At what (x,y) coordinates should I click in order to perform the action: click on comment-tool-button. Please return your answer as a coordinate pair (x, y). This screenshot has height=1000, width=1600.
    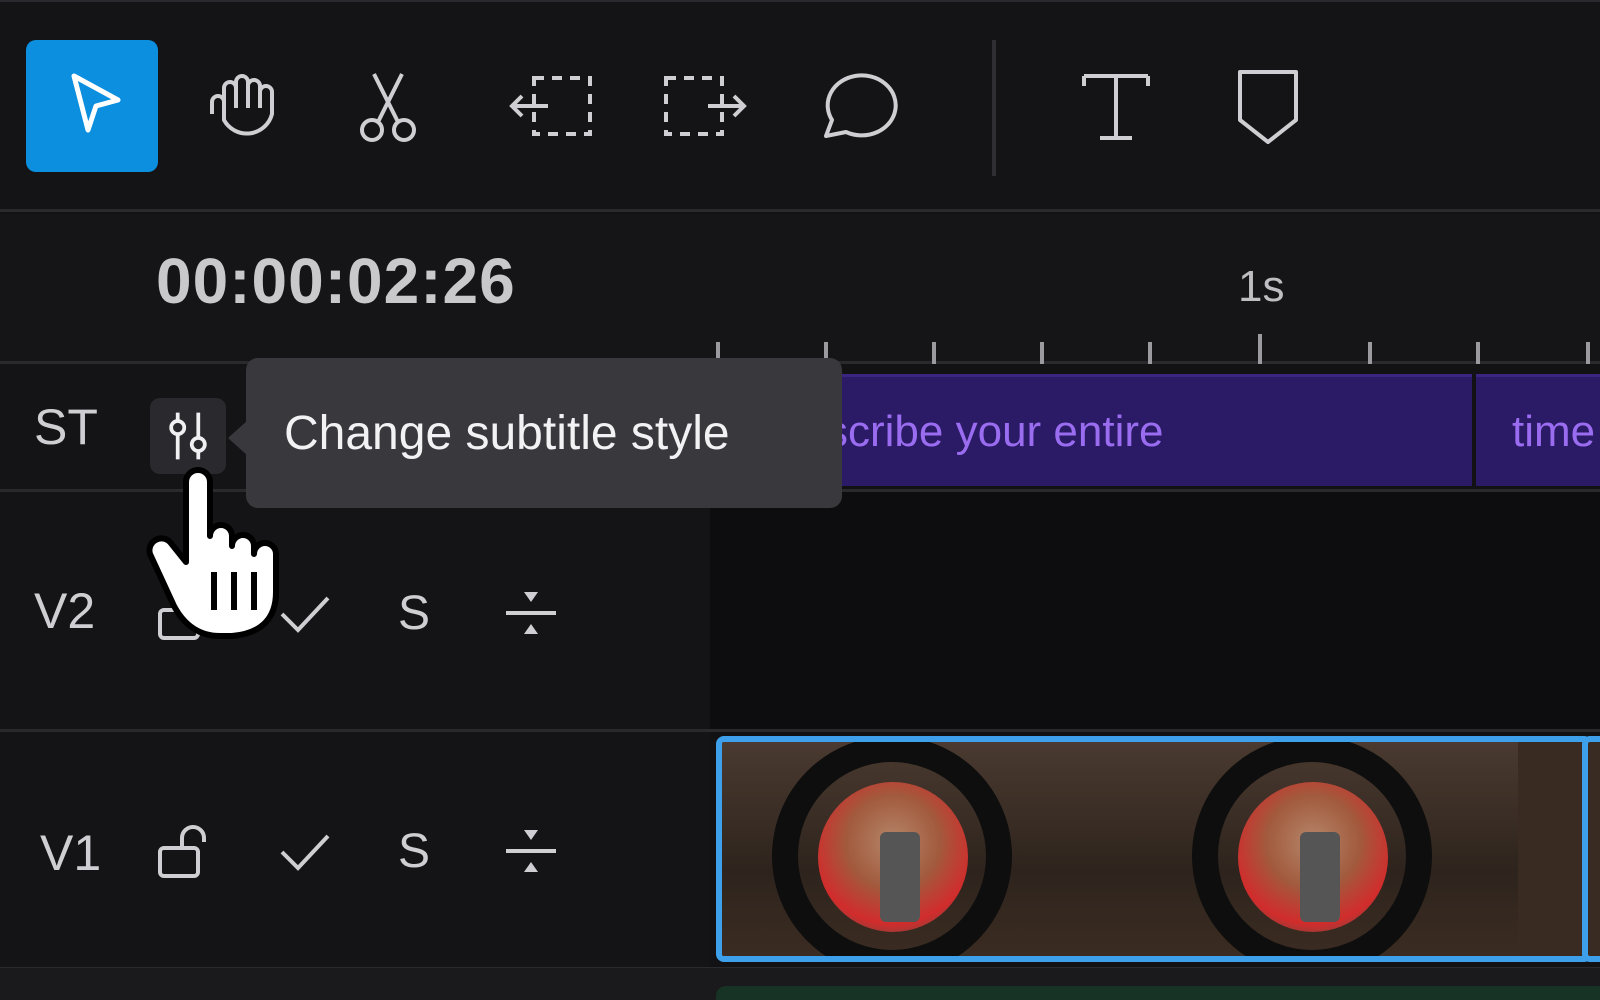
    Looking at the image, I should click on (852, 106).